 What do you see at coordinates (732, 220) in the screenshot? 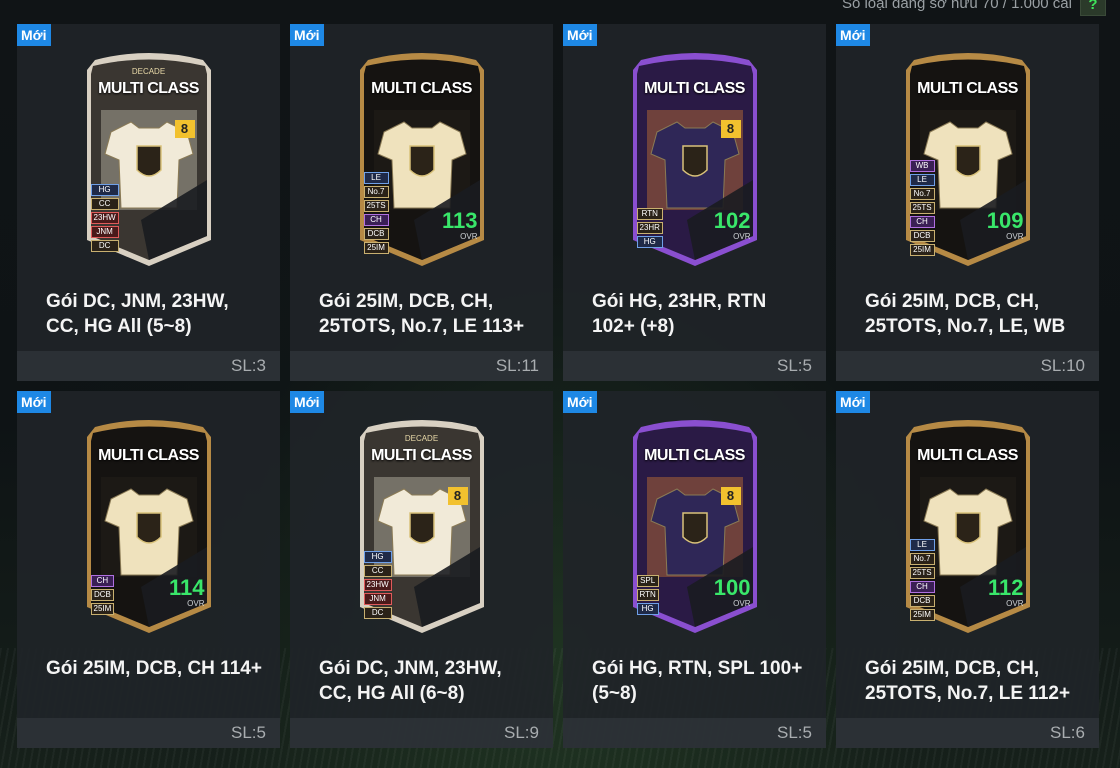
I see `ovr-value: 102` at bounding box center [732, 220].